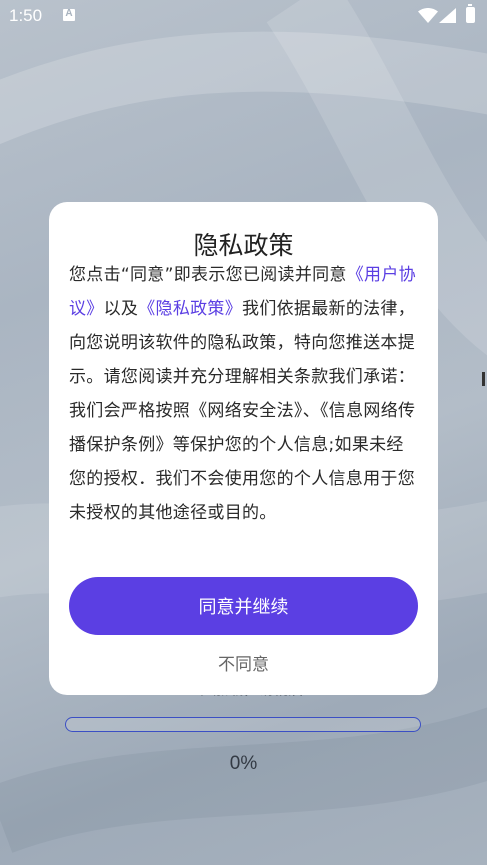 This screenshot has width=487, height=865. Describe the element at coordinates (447, 15) in the screenshot. I see `signal-icon` at that location.